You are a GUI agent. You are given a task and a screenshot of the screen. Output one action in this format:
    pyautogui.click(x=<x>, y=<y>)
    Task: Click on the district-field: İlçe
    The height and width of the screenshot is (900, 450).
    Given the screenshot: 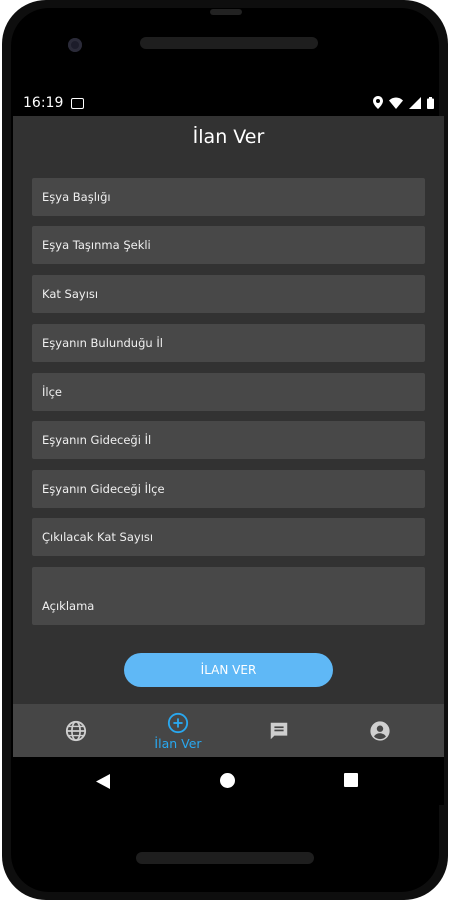 What is the action you would take?
    pyautogui.click(x=228, y=392)
    